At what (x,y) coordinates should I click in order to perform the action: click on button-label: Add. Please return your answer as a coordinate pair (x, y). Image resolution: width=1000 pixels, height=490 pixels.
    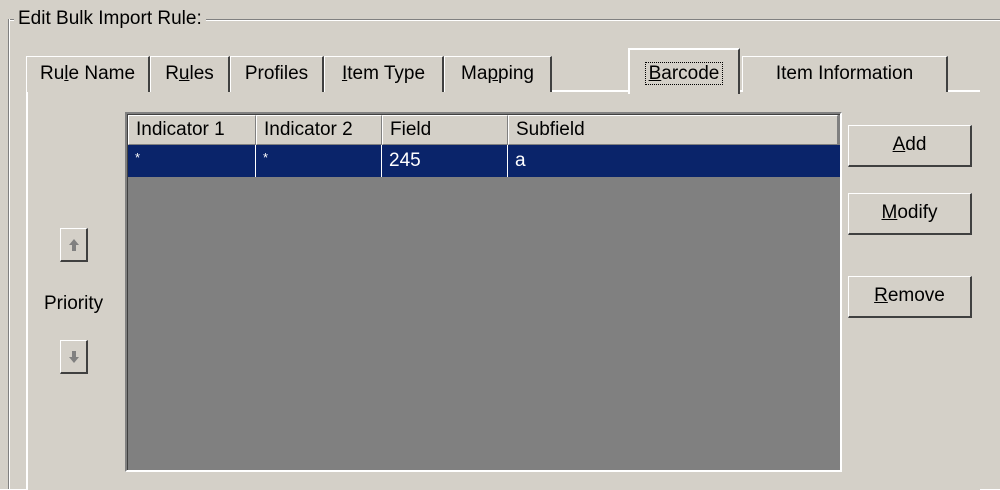
    Looking at the image, I should click on (909, 144).